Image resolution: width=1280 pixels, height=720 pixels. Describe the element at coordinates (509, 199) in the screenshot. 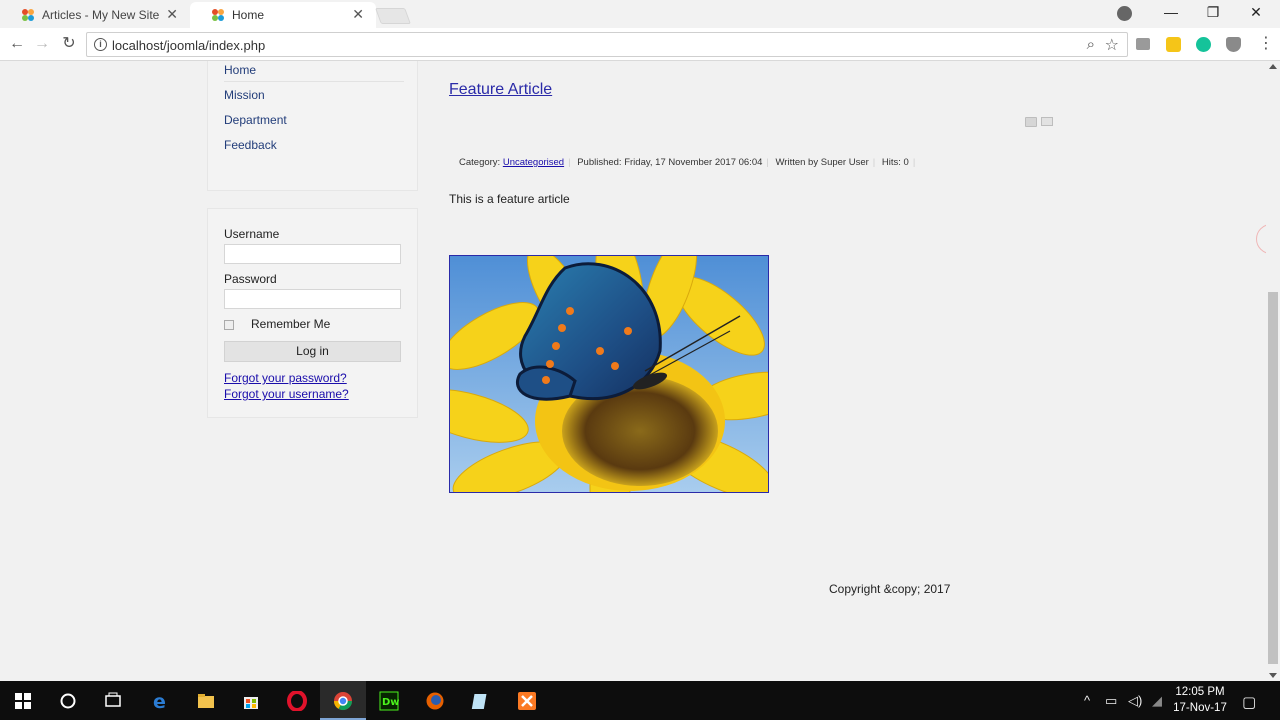

I see `article-body: This is a feature article` at that location.